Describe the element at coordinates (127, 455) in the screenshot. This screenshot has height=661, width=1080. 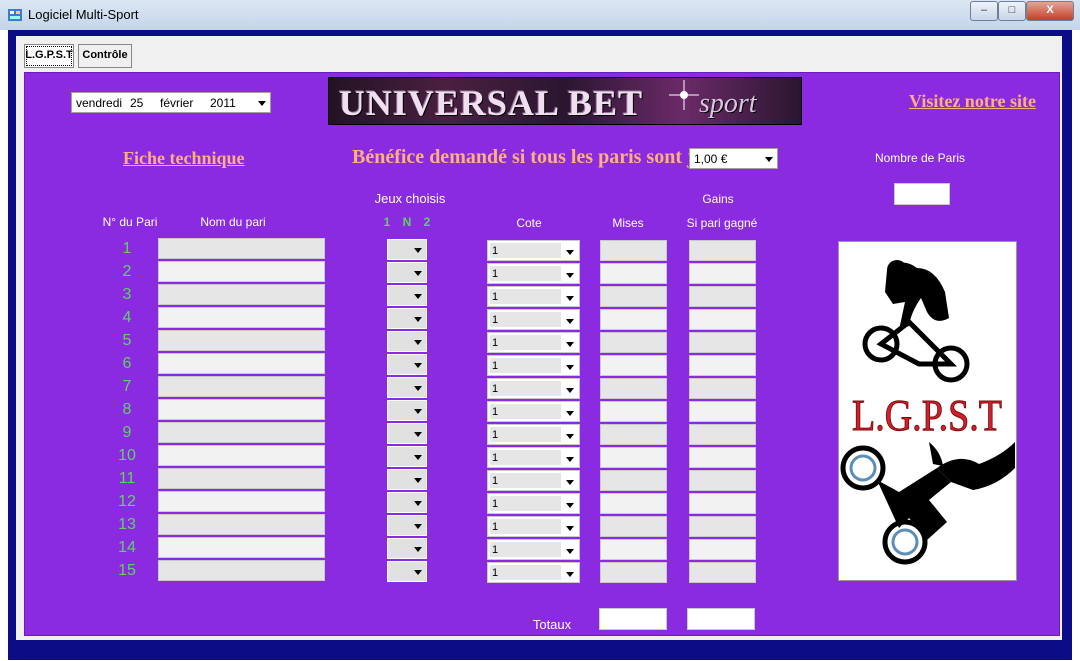
I see `row-number: 10` at that location.